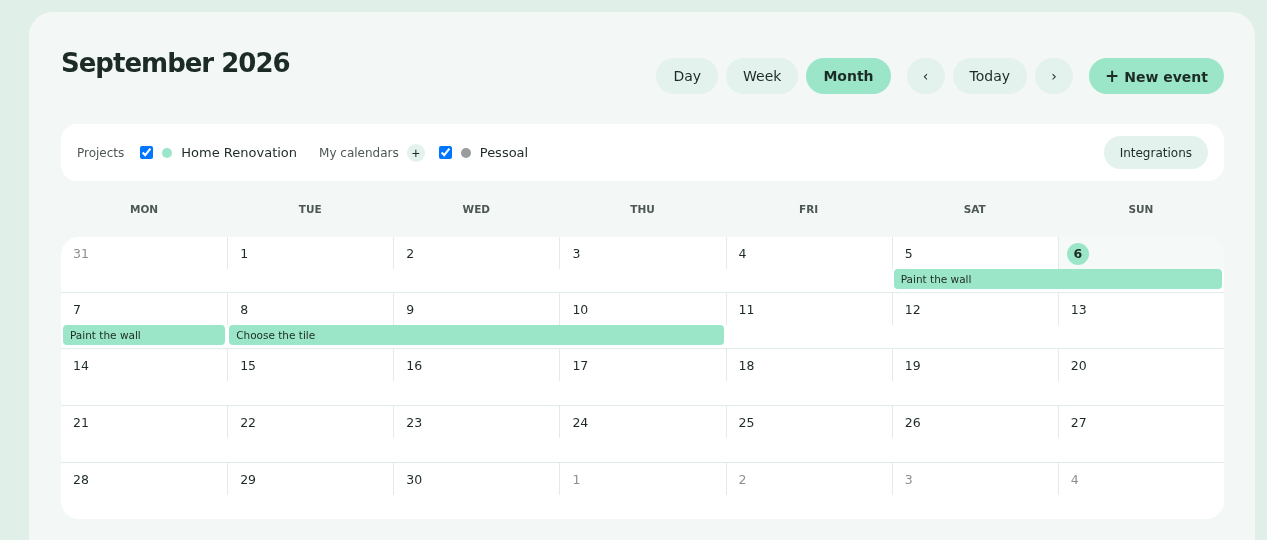  Describe the element at coordinates (746, 366) in the screenshot. I see `day-number: 18` at that location.